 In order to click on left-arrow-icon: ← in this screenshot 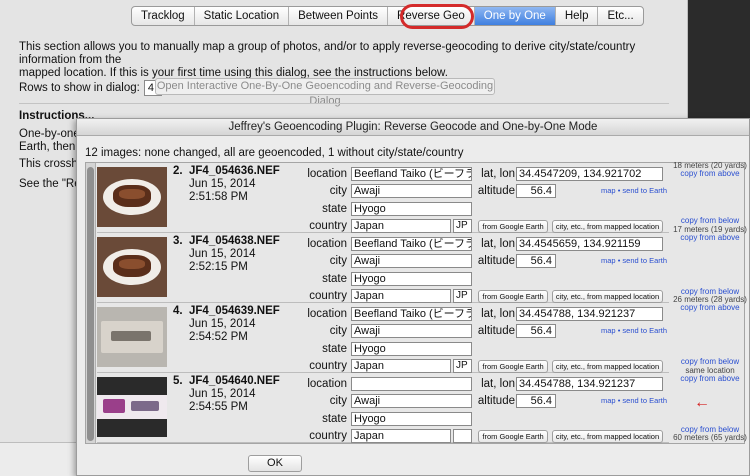, I will do `click(702, 402)`.